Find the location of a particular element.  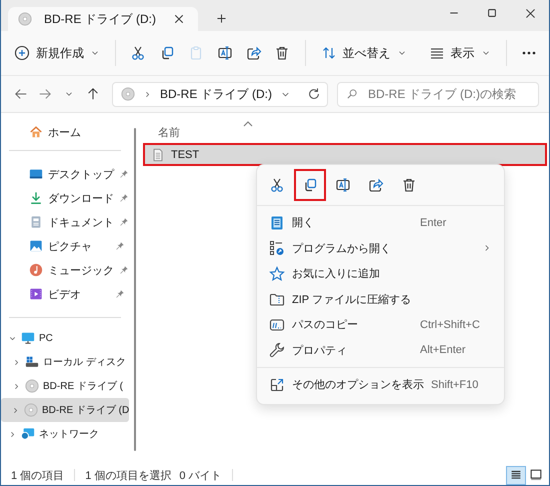

view-button: 表示 is located at coordinates (460, 53).